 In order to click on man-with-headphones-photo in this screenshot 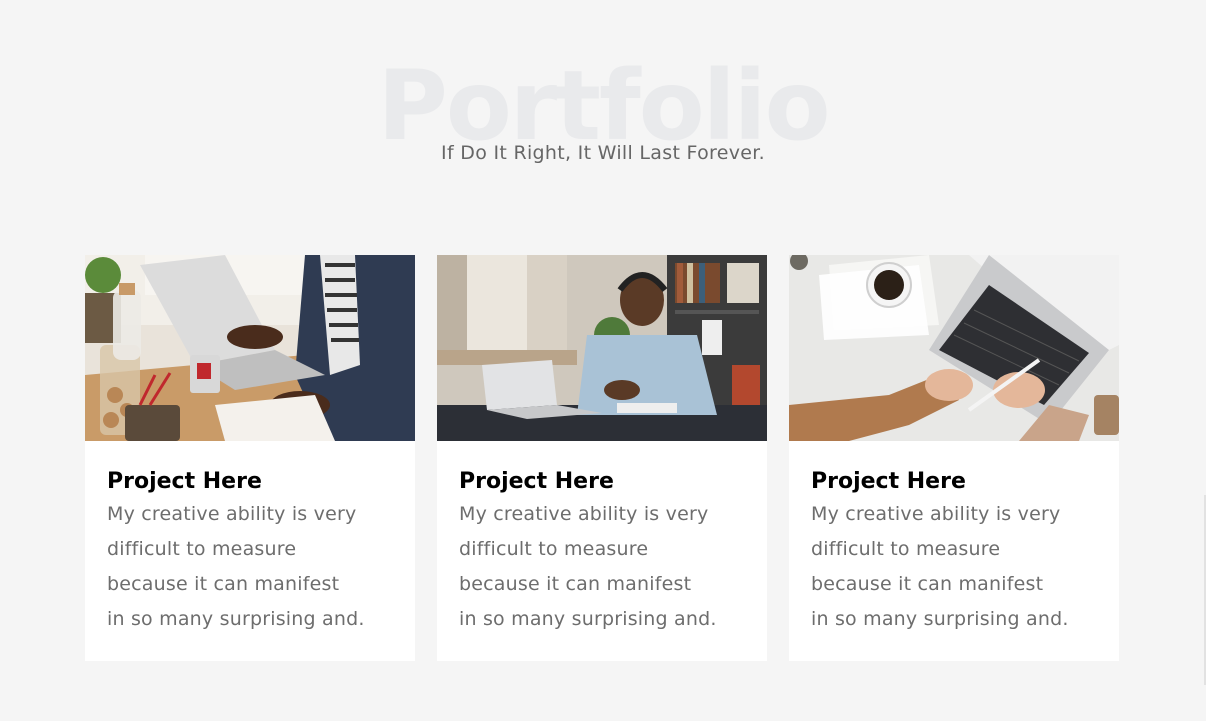, I will do `click(602, 348)`.